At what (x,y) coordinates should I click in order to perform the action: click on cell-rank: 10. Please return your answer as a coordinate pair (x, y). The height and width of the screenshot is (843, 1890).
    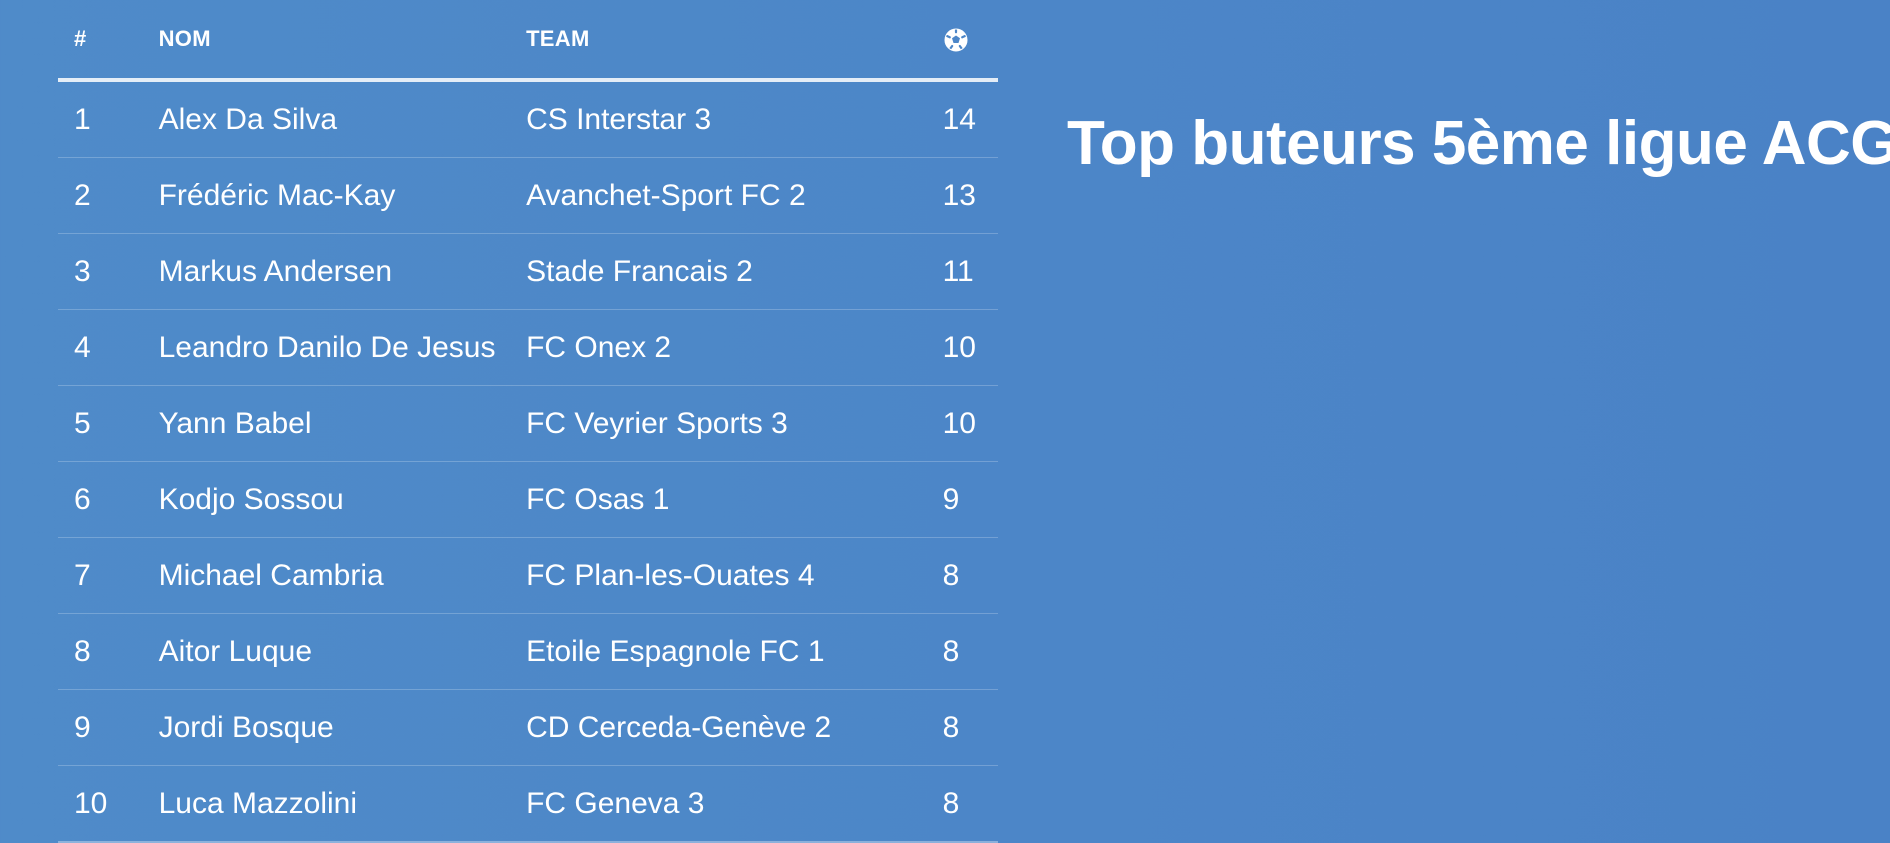
    Looking at the image, I should click on (108, 804).